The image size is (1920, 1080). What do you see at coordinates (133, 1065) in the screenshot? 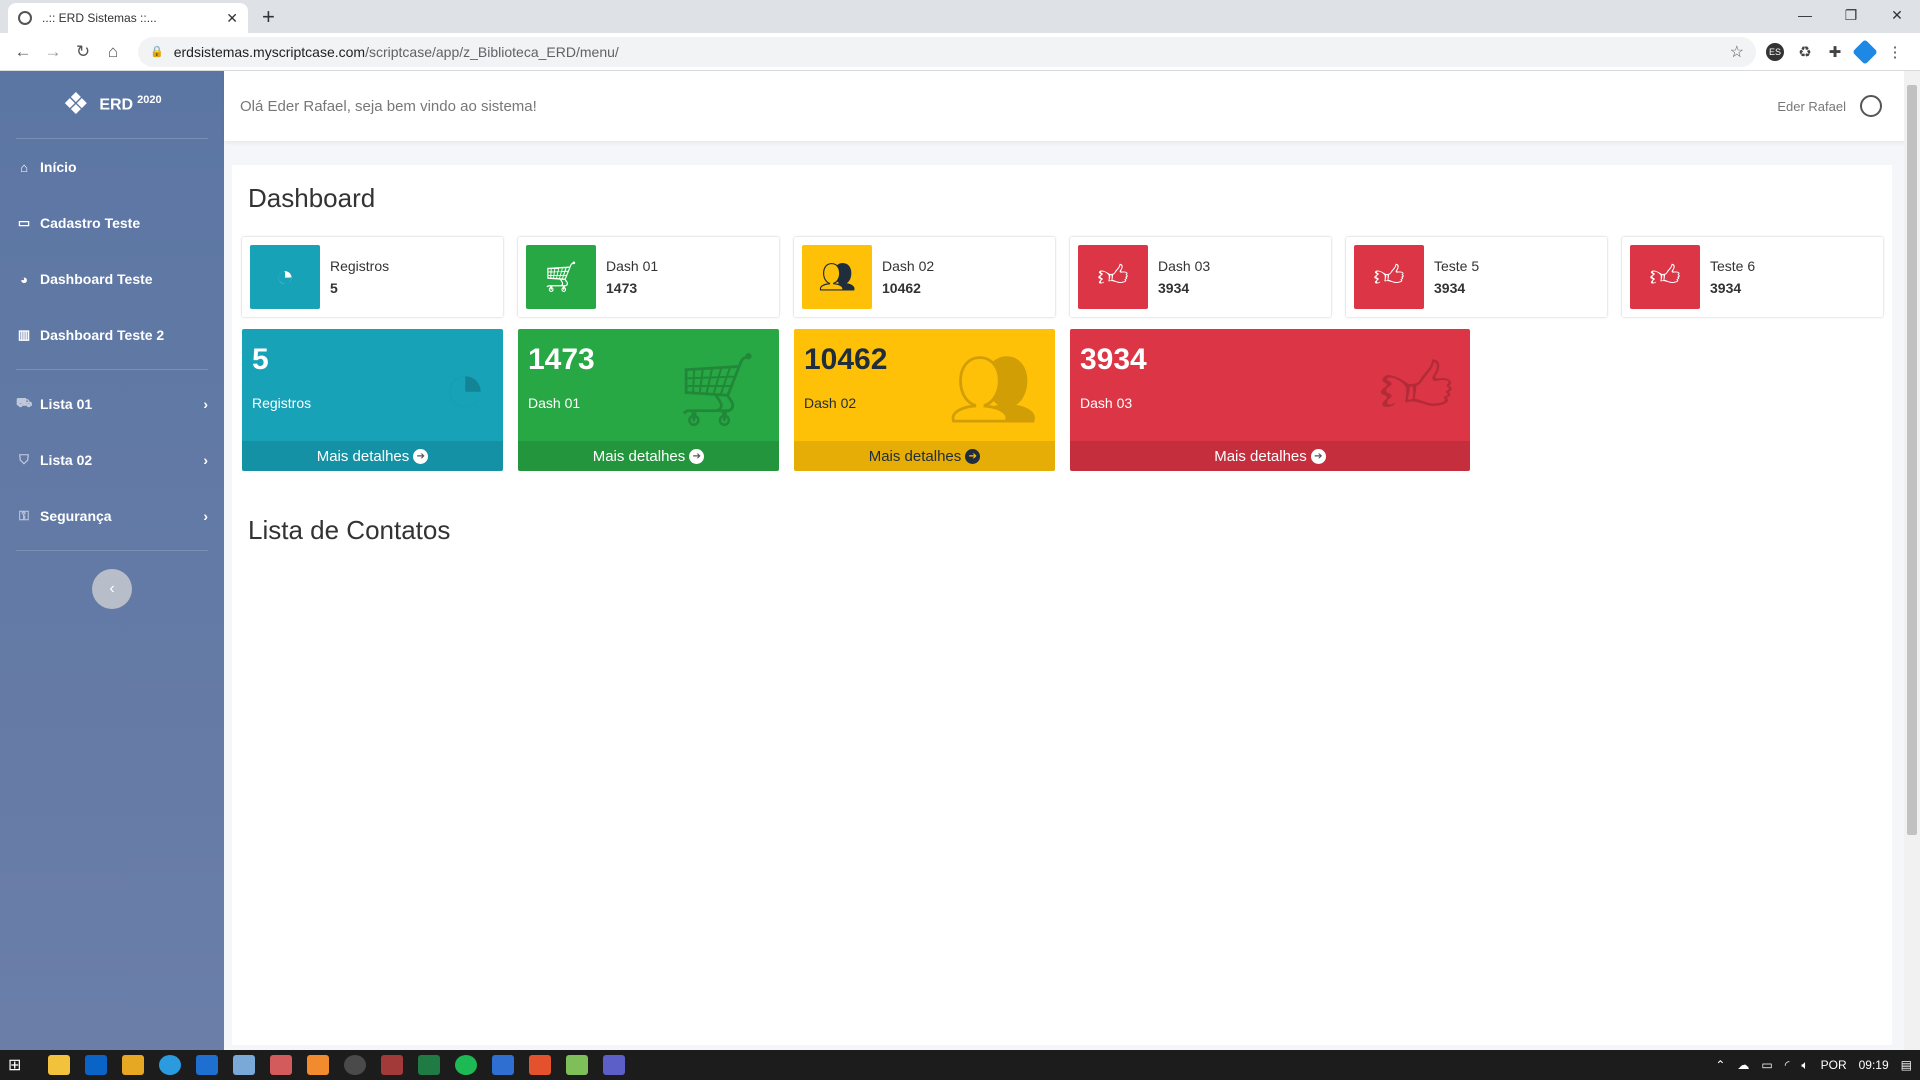
I see `folder-icon` at bounding box center [133, 1065].